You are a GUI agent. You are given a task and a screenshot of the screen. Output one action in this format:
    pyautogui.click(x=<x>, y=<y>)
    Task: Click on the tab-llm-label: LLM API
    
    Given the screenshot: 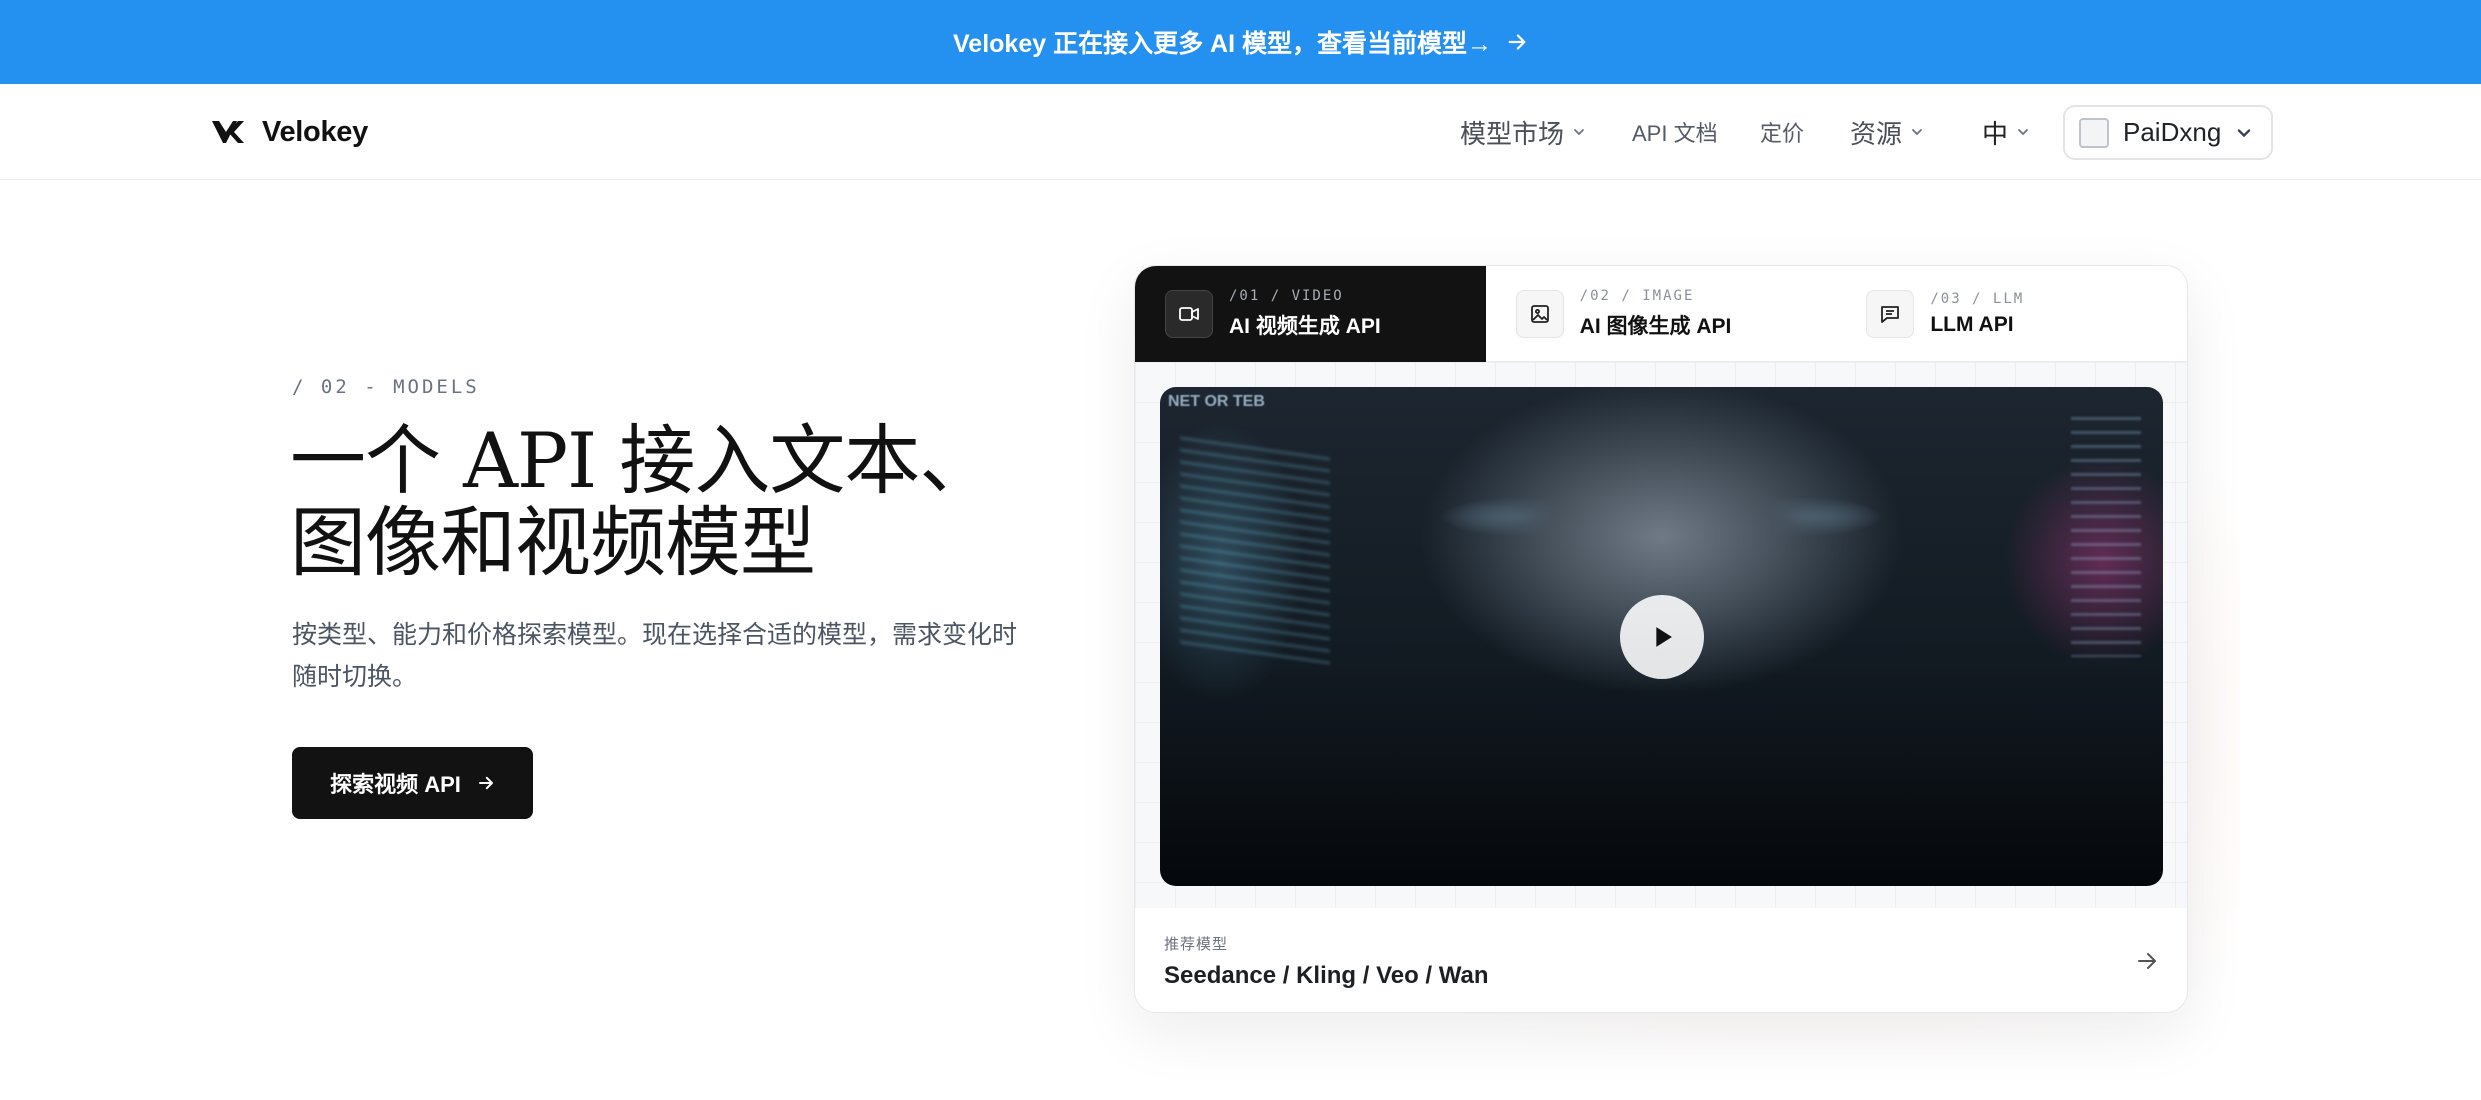 What is the action you would take?
    pyautogui.click(x=1972, y=324)
    